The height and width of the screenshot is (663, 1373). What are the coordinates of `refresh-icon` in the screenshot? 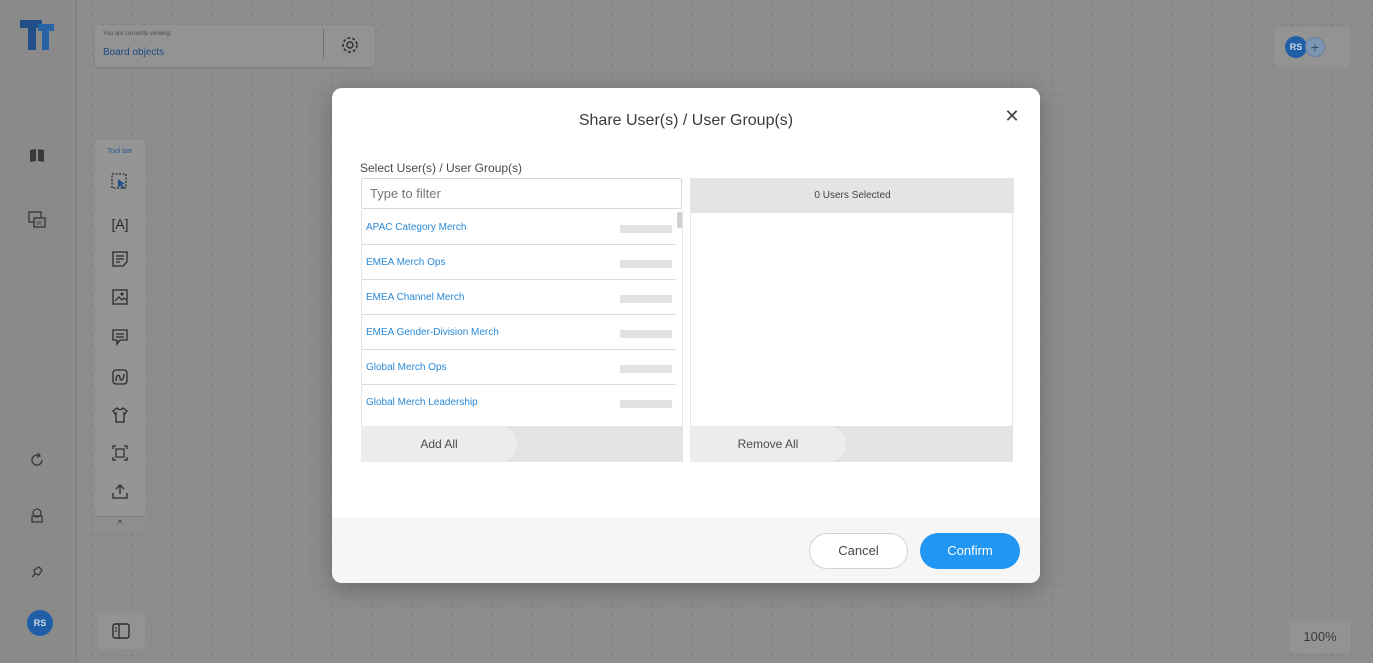 It's located at (37, 463).